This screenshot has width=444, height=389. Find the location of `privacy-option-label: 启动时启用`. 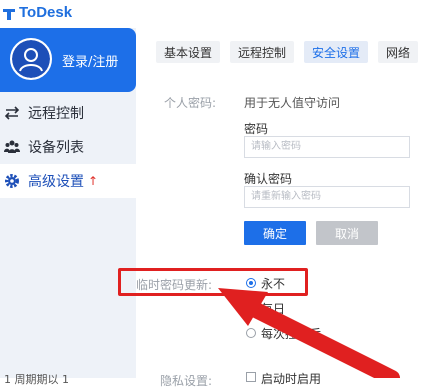

privacy-option-label: 启动时启用 is located at coordinates (291, 378).